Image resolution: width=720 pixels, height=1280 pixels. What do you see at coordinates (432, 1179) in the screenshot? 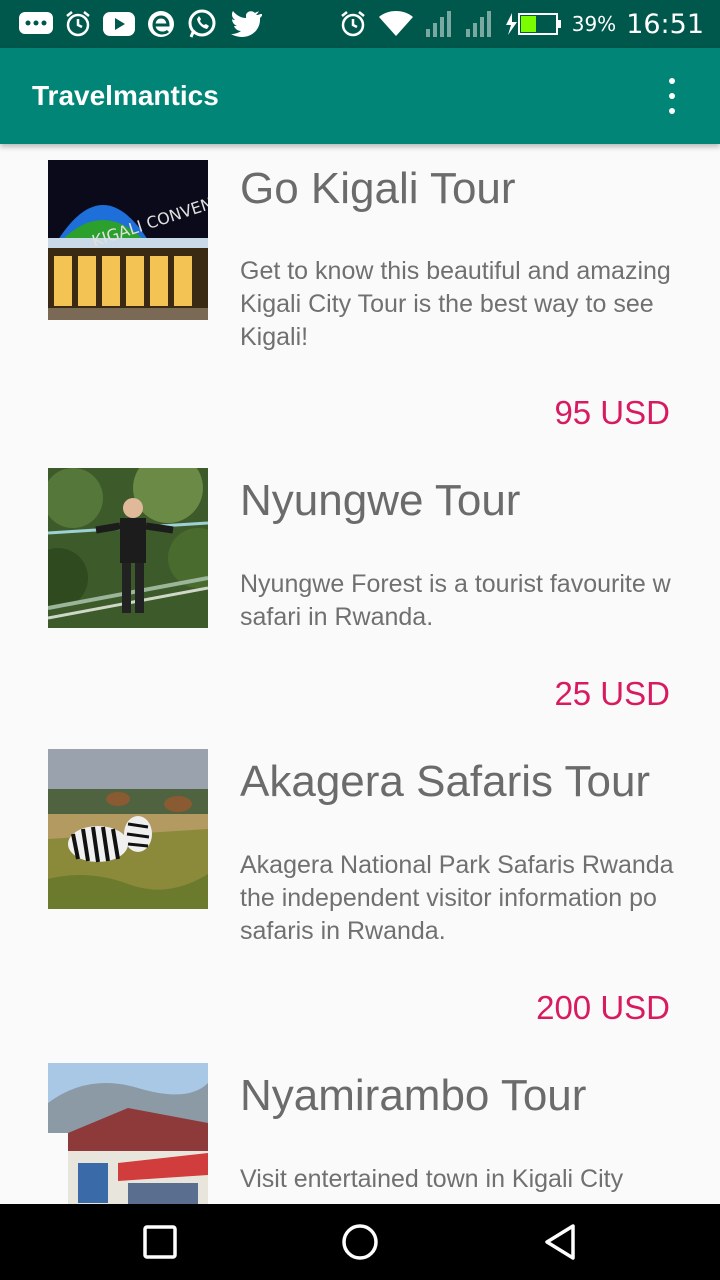
I see `tour-description: Visit entertained town in Kigali City` at bounding box center [432, 1179].